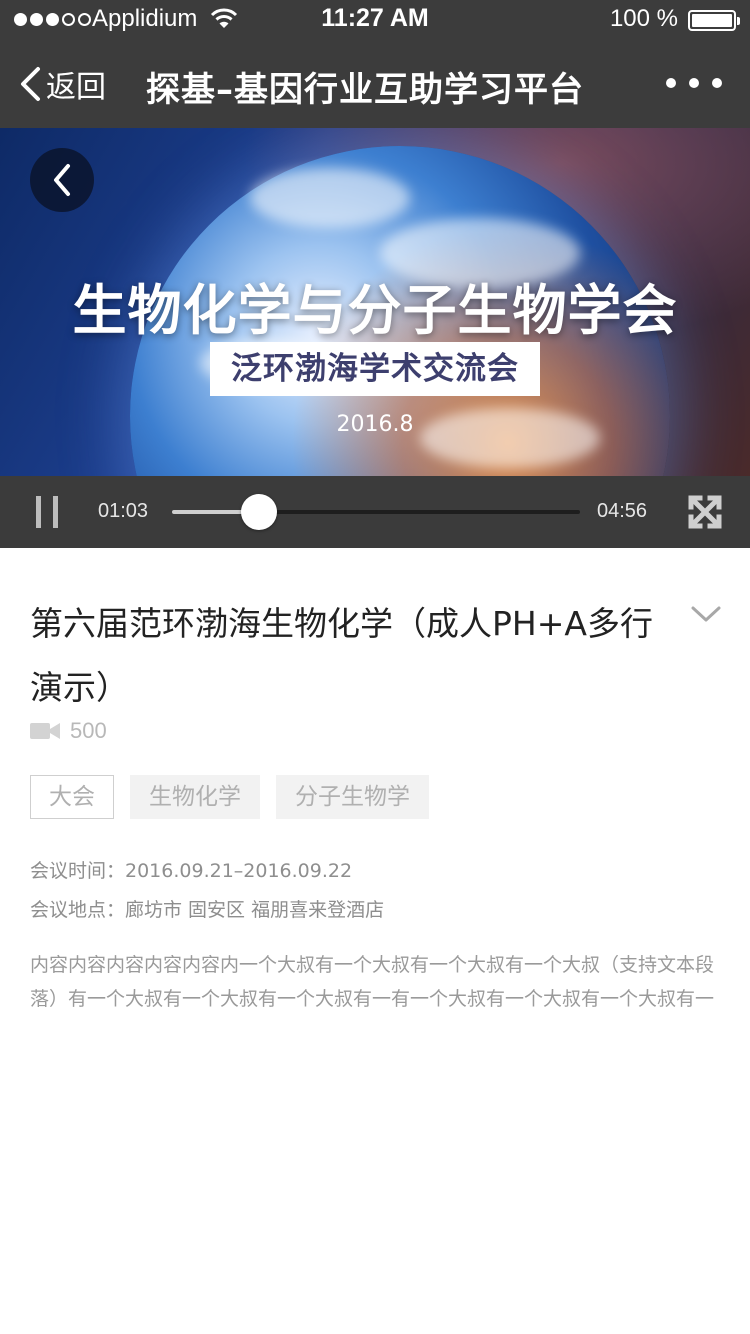 The image size is (750, 1334). I want to click on progress-slider, so click(376, 512).